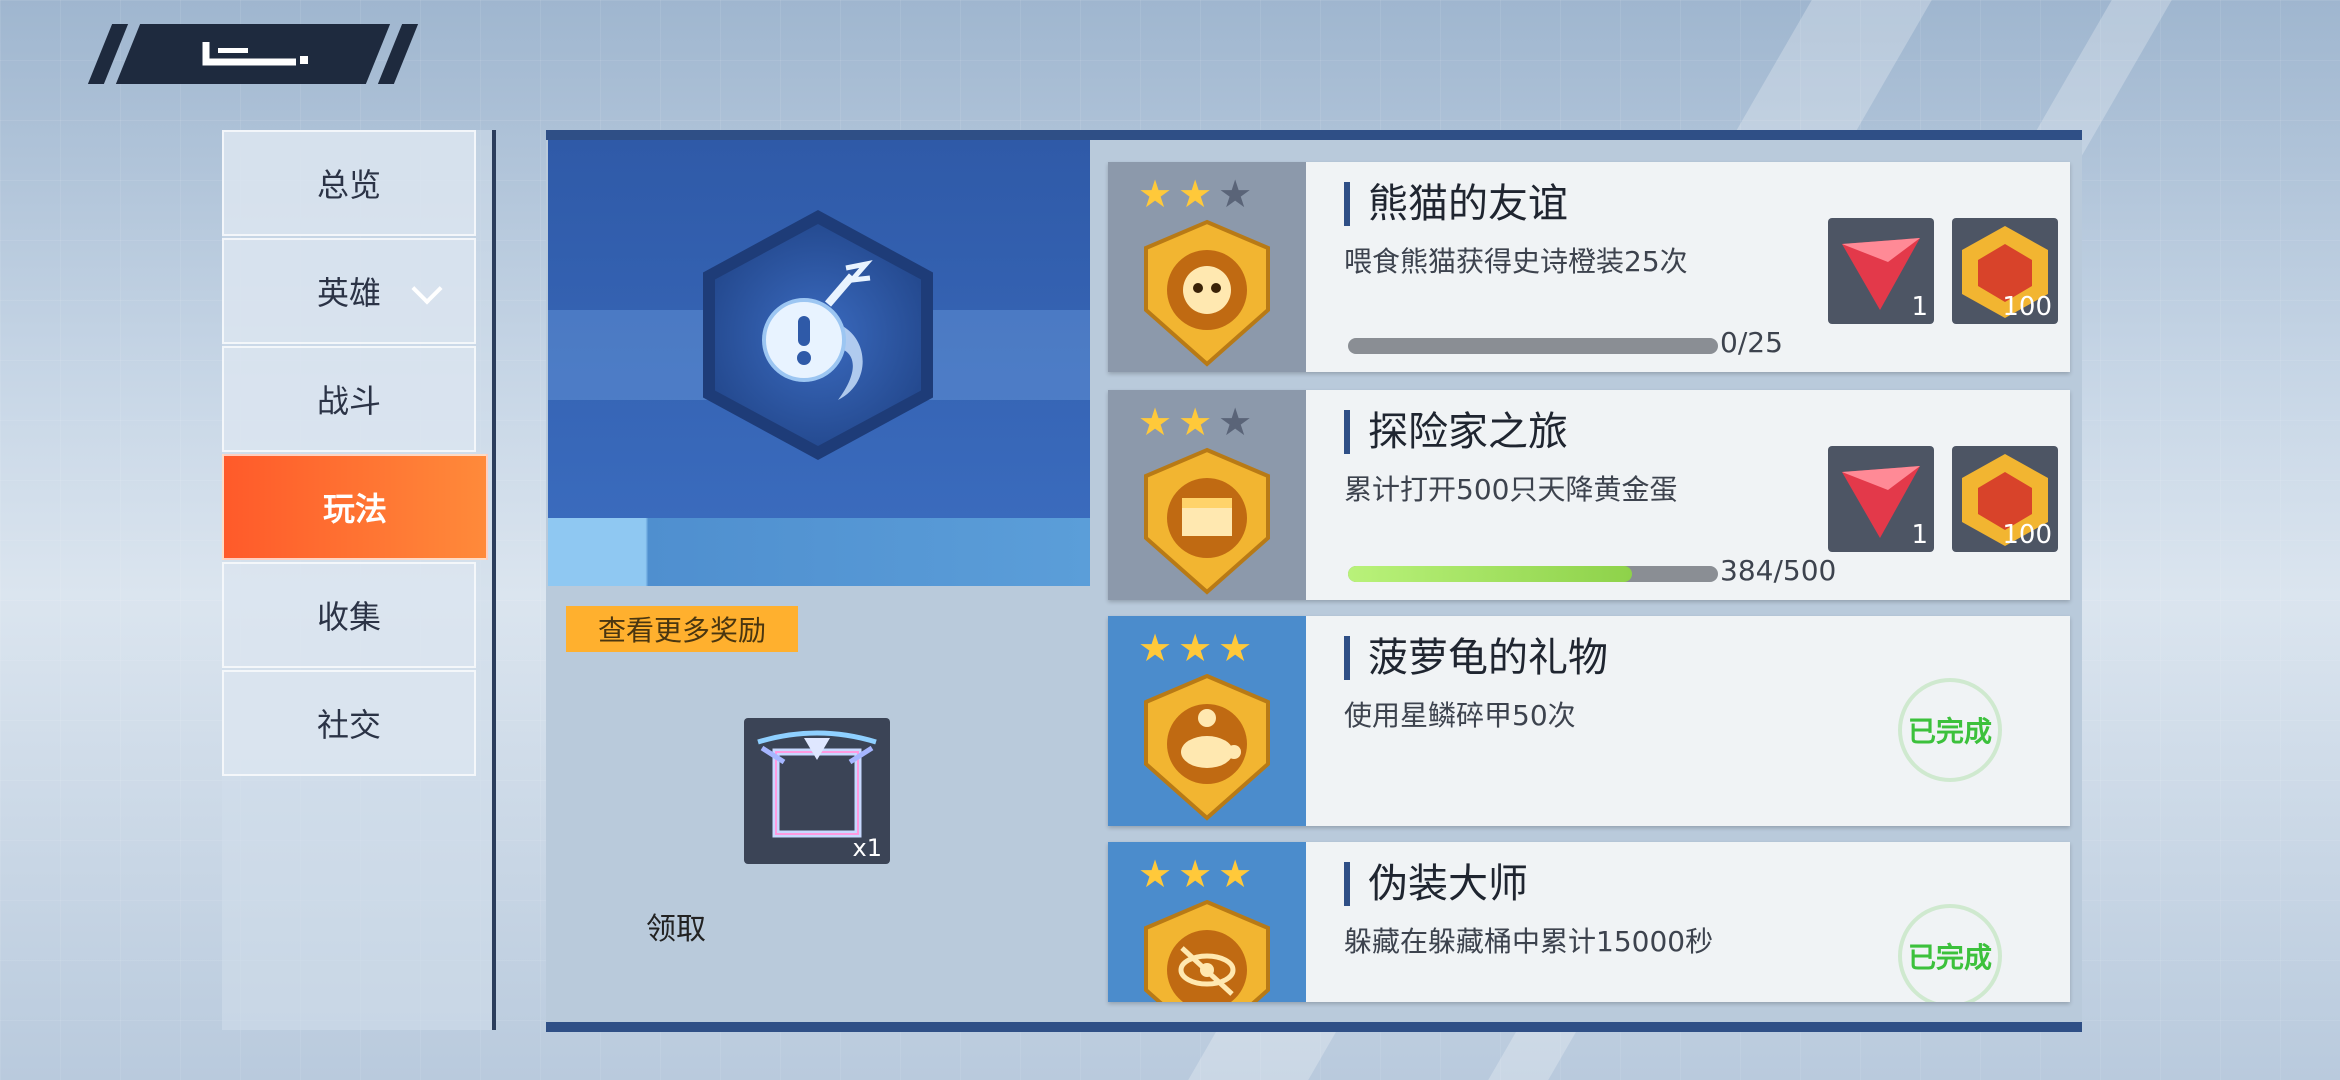  Describe the element at coordinates (1314, 135) in the screenshot. I see `panel-top-border` at that location.